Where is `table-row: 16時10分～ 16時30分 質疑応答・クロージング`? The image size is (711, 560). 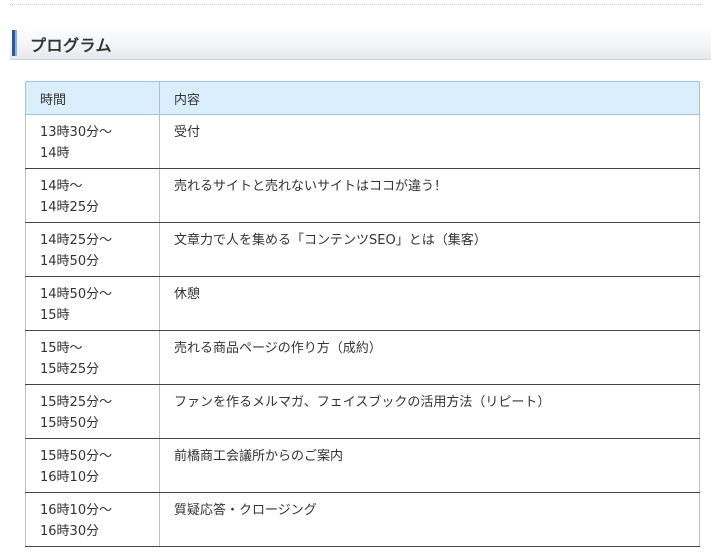 table-row: 16時10分～ 16時30分 質疑応答・クロージング is located at coordinates (362, 519).